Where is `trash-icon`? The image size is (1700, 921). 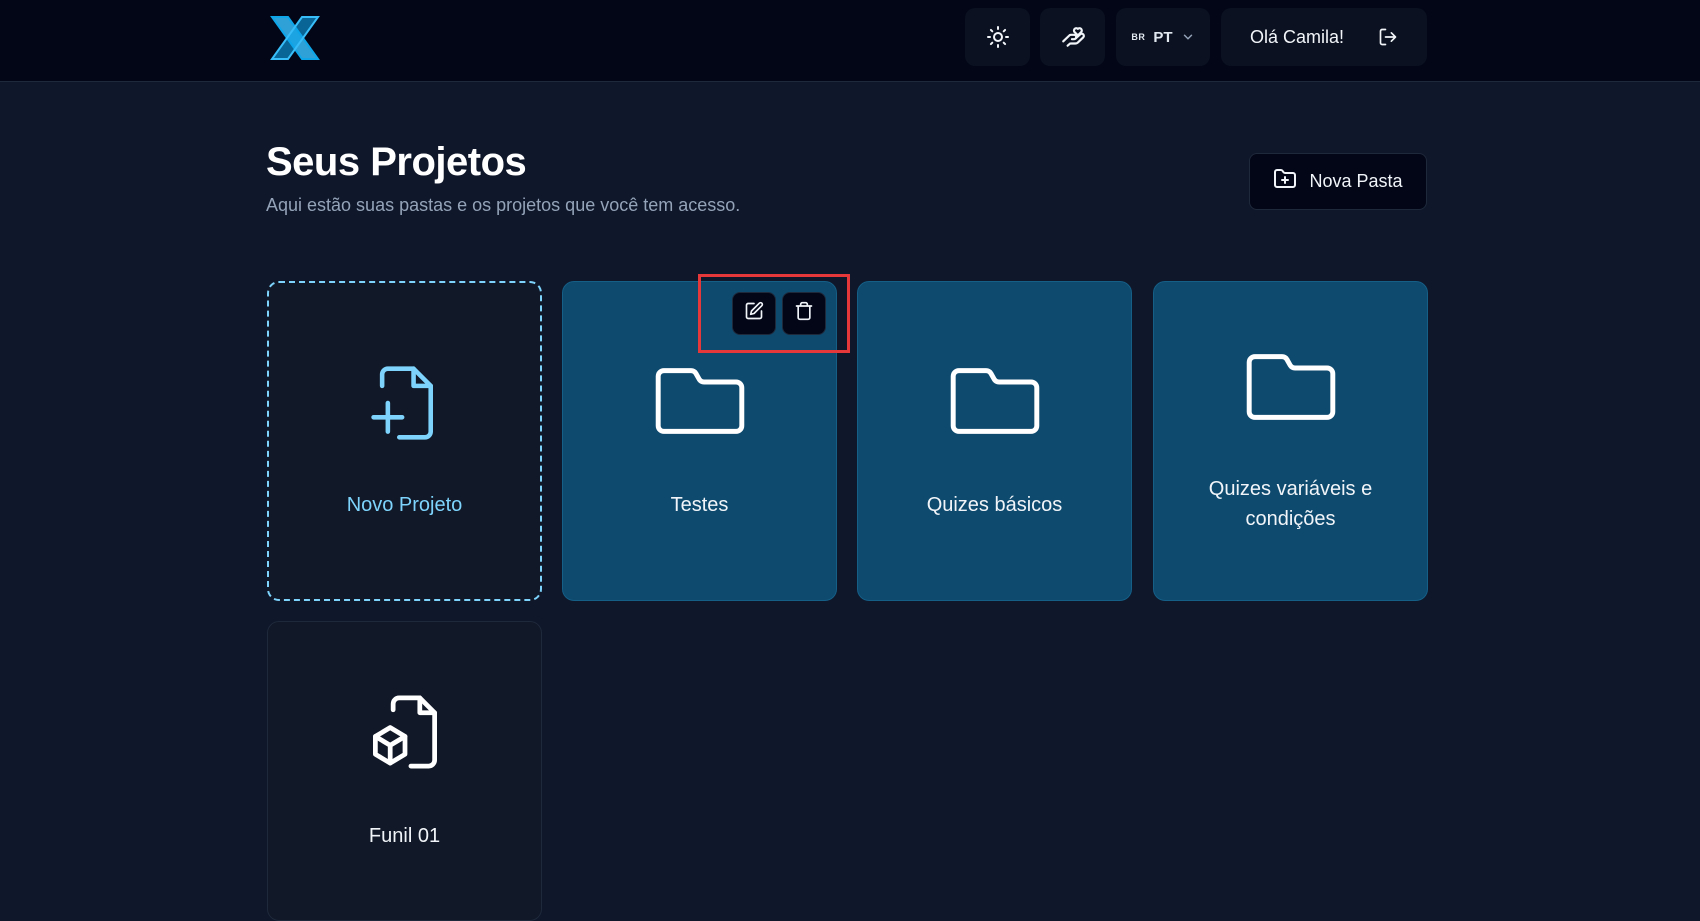
trash-icon is located at coordinates (804, 313).